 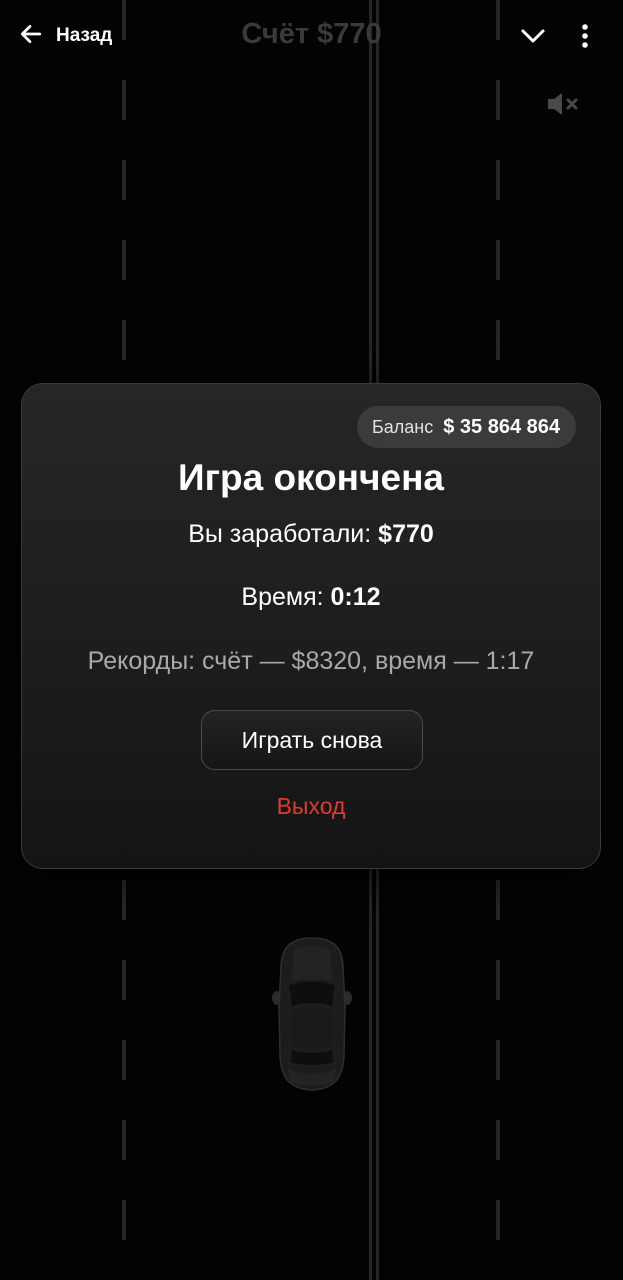 I want to click on top-bar: Назад Счёт $770, so click(x=311, y=36).